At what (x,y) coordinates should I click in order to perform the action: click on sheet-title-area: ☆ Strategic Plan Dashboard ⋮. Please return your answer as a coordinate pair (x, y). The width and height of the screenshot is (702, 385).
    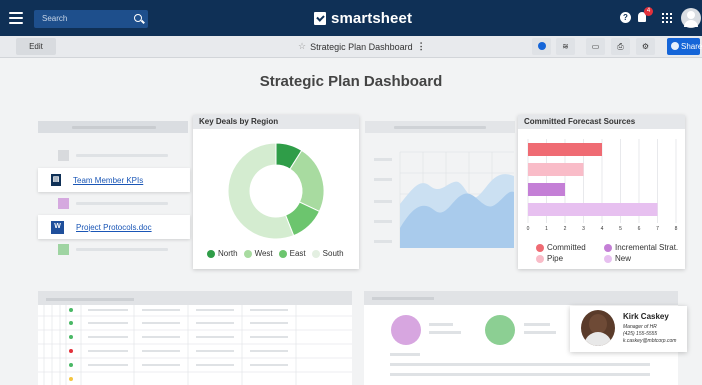
    Looking at the image, I should click on (362, 46).